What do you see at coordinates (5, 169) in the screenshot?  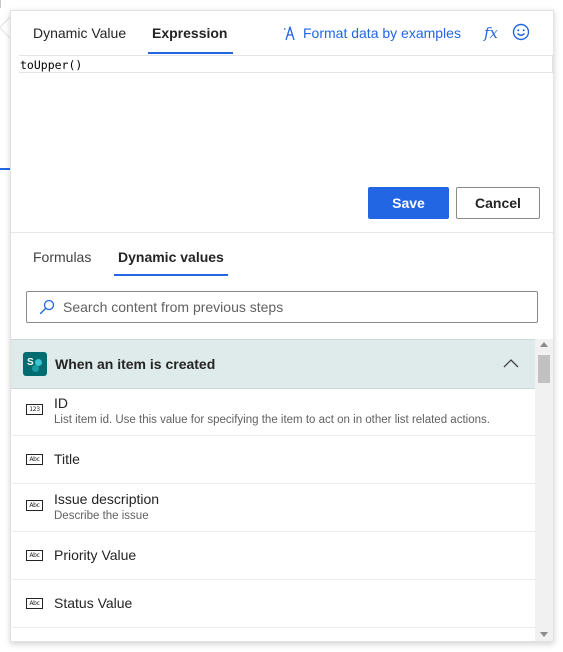 I see `background-accent` at bounding box center [5, 169].